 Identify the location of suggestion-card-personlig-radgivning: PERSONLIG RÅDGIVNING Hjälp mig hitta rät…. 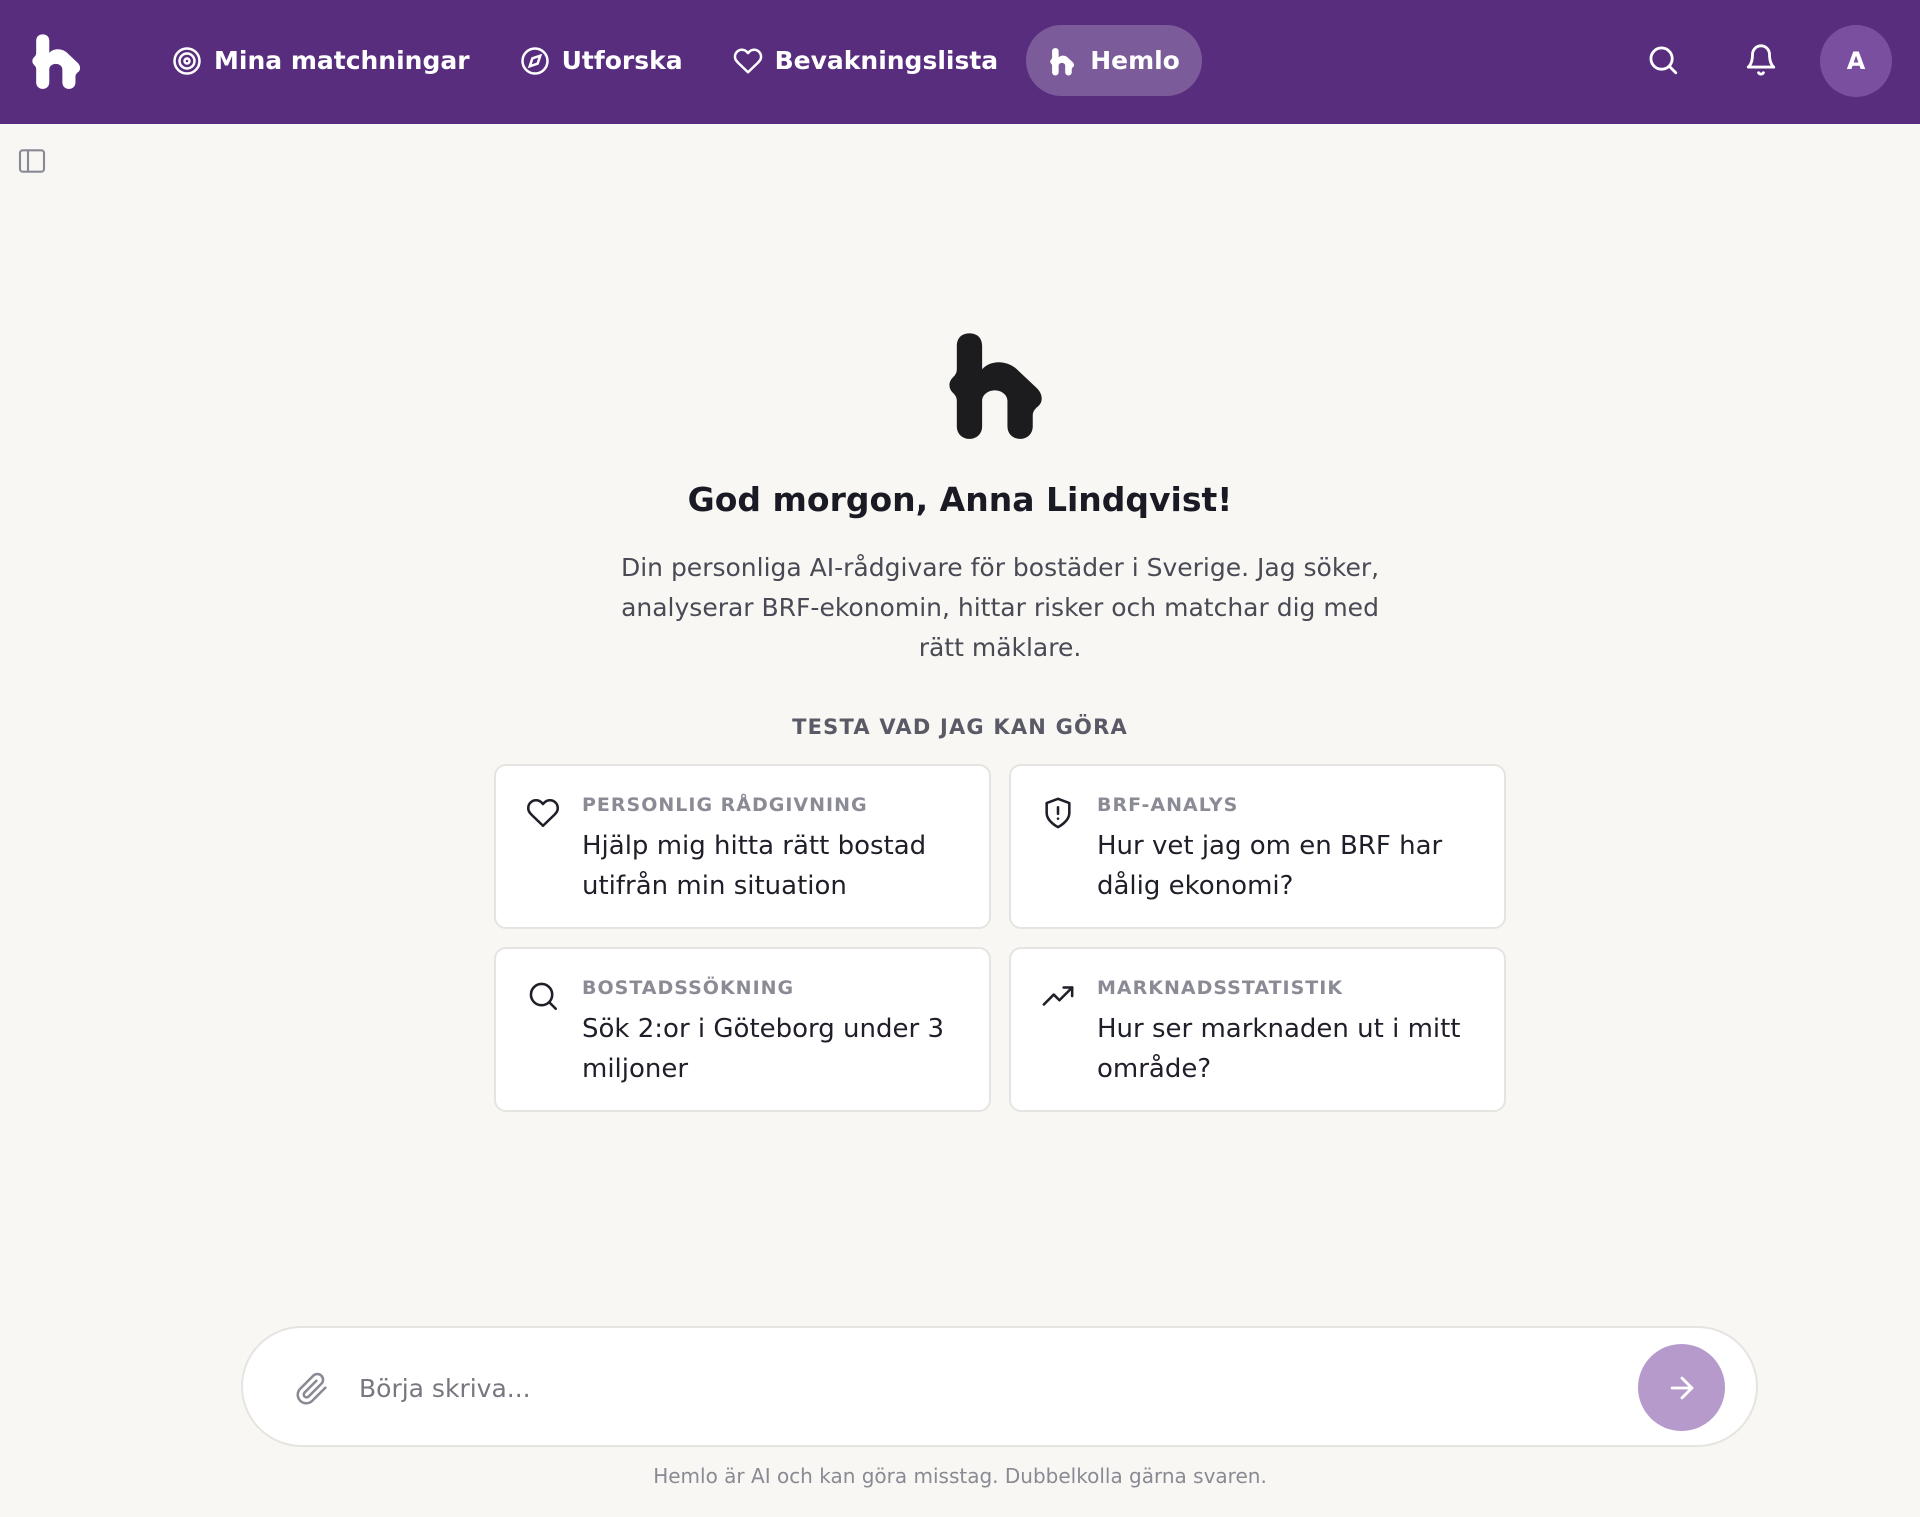
(742, 846).